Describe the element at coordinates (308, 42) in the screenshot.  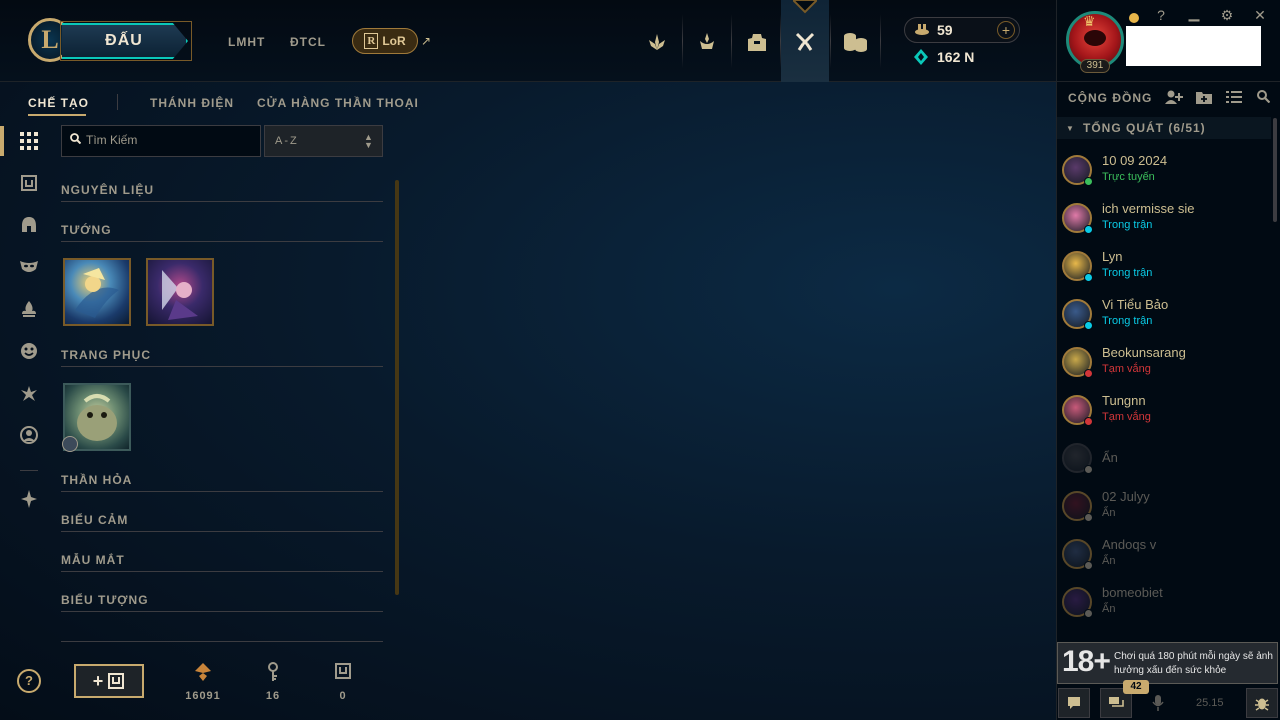
I see `tft-link: ĐTCL` at that location.